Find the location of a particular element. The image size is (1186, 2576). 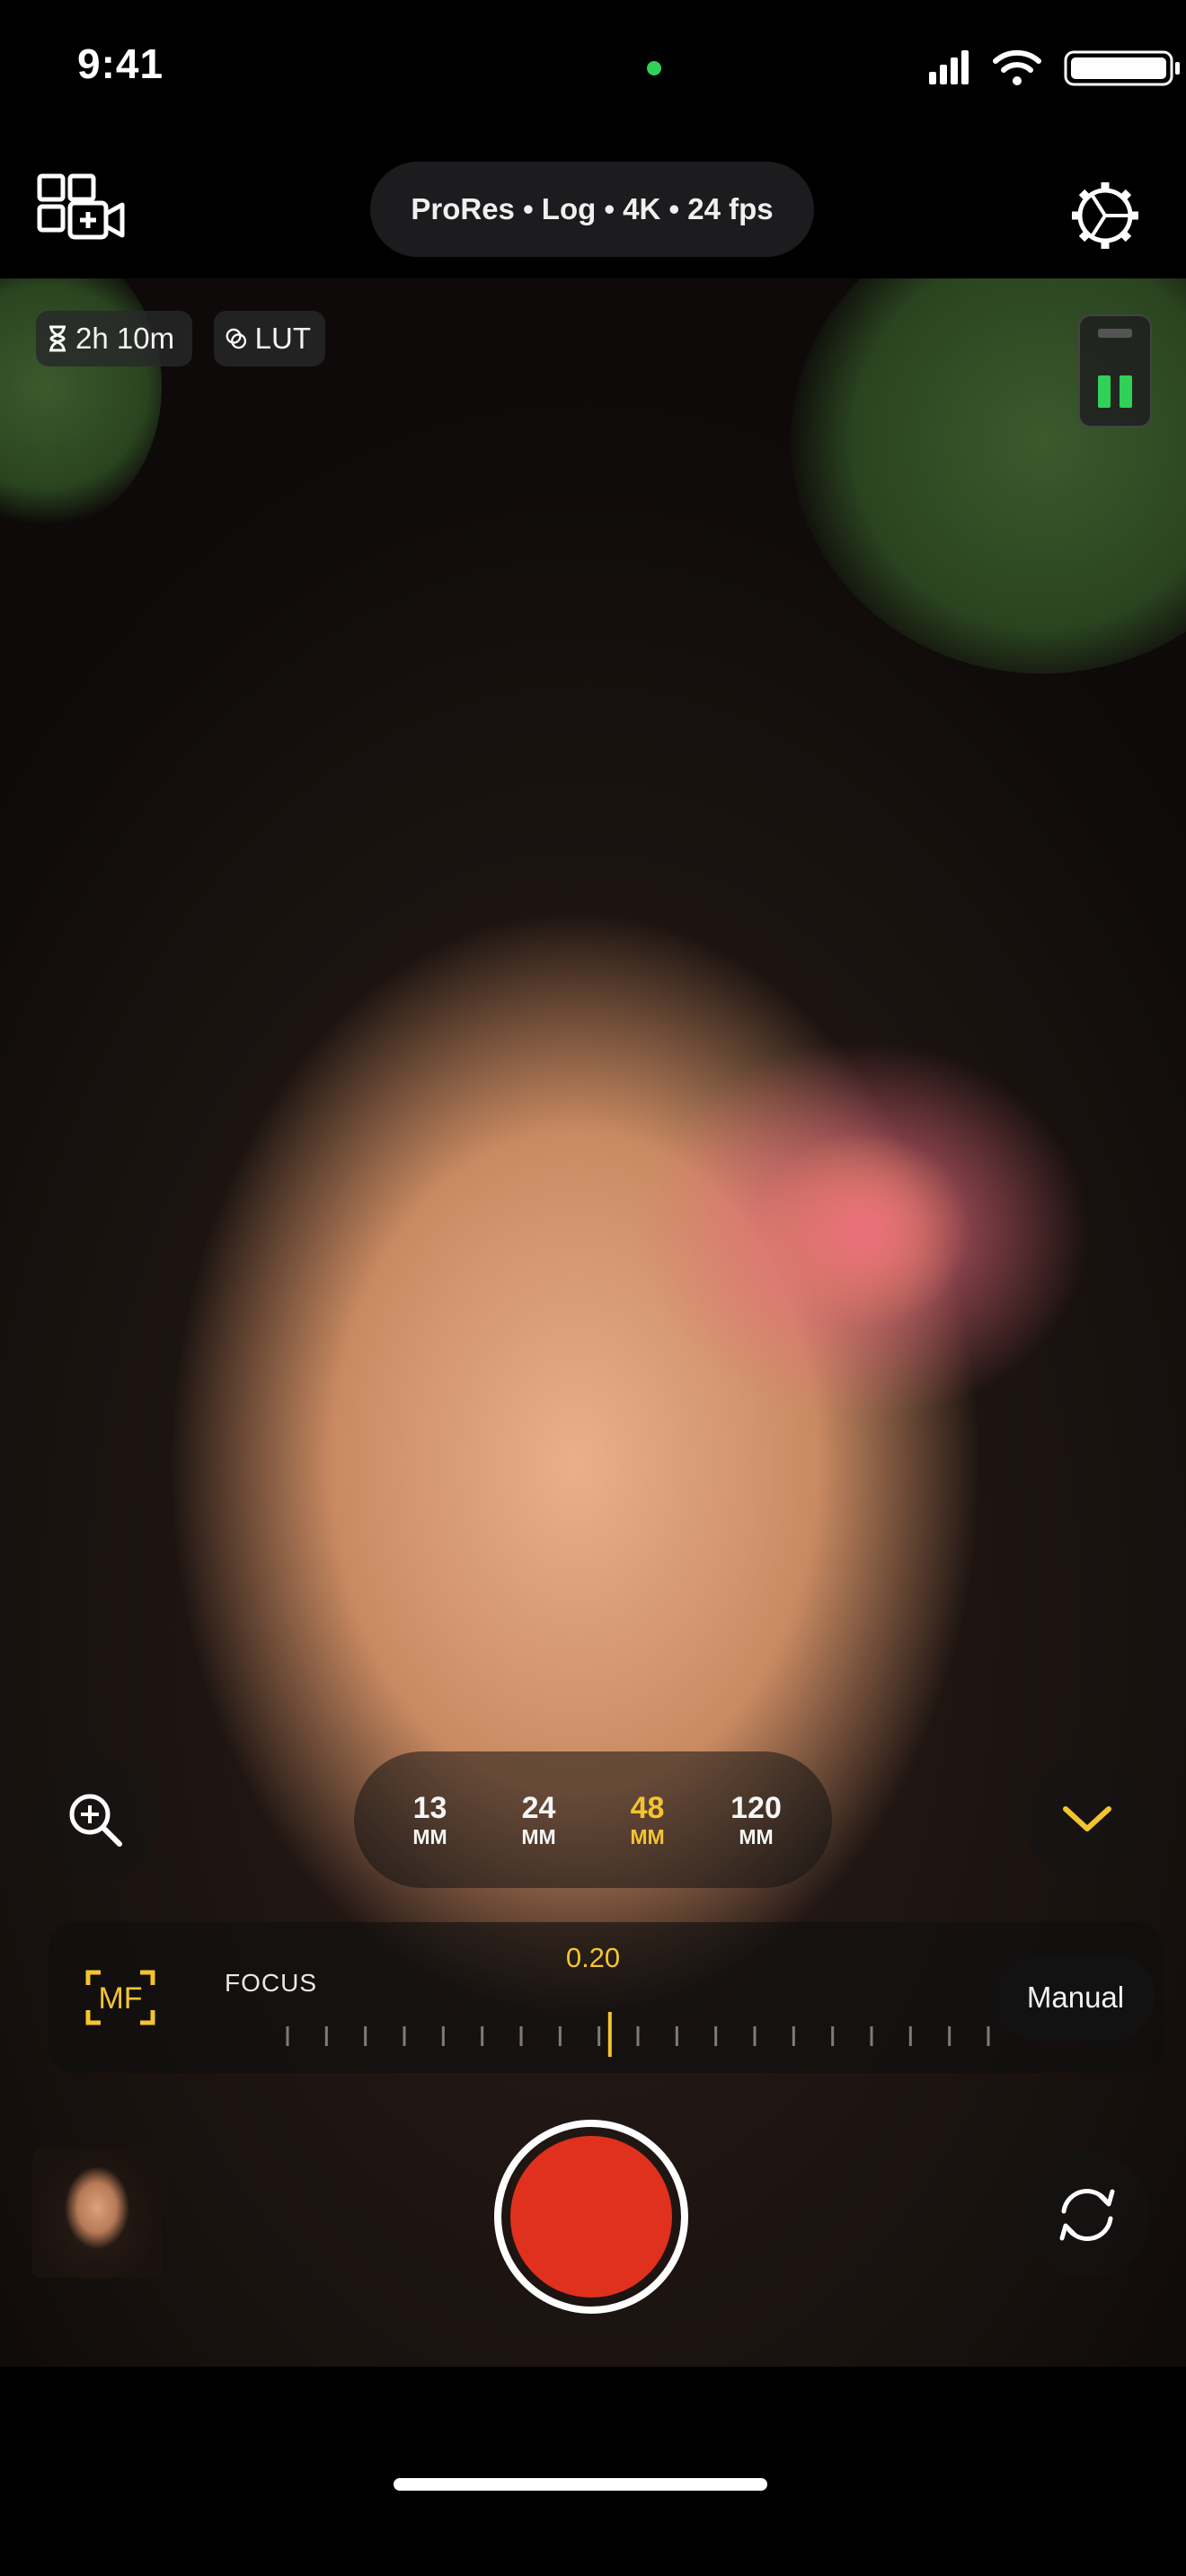

lens-focal-length: 24 is located at coordinates (538, 1807).